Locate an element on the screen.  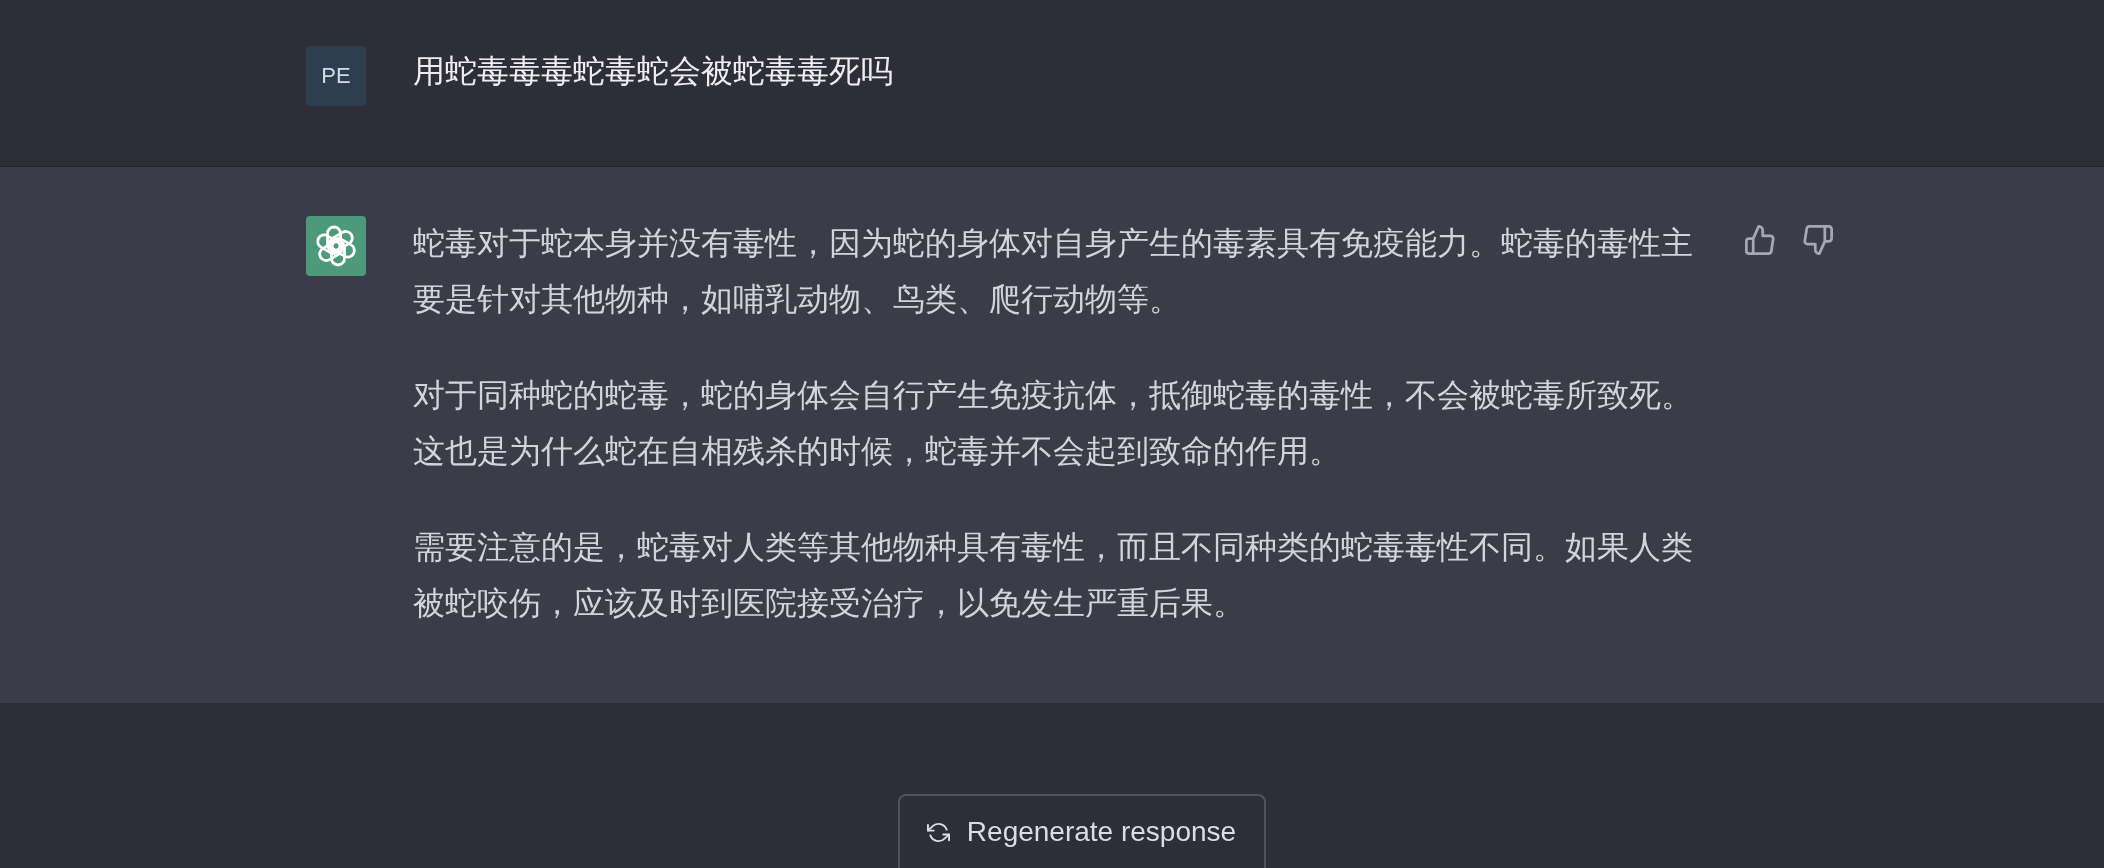
refresh-icon is located at coordinates (938, 832).